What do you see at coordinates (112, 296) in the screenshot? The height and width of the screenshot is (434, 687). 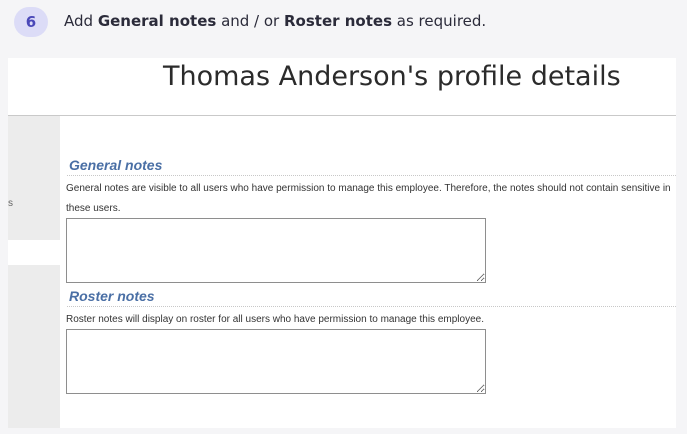 I see `roster-notes-heading: Roster notes` at bounding box center [112, 296].